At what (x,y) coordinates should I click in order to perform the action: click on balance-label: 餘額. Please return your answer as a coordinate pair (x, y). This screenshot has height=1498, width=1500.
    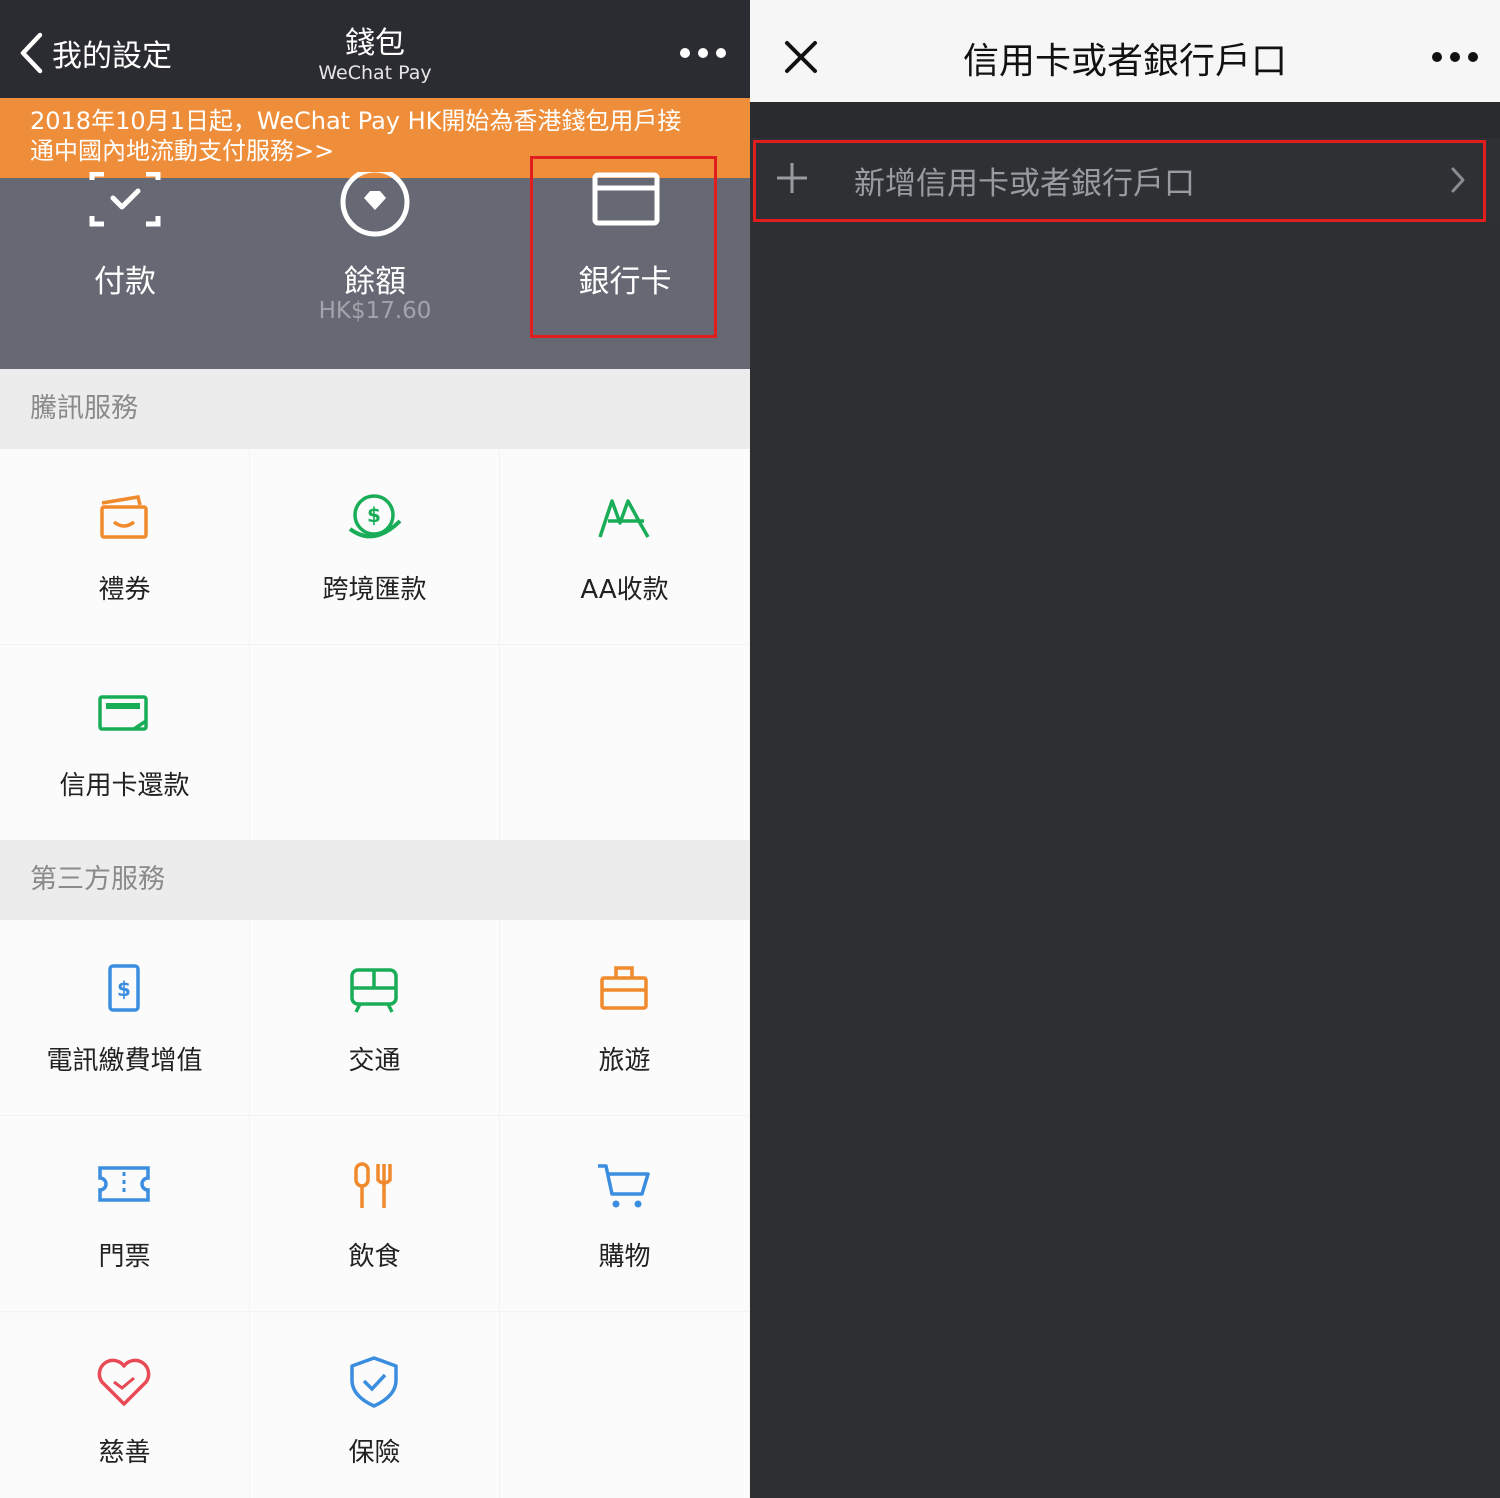
    Looking at the image, I should click on (375, 282).